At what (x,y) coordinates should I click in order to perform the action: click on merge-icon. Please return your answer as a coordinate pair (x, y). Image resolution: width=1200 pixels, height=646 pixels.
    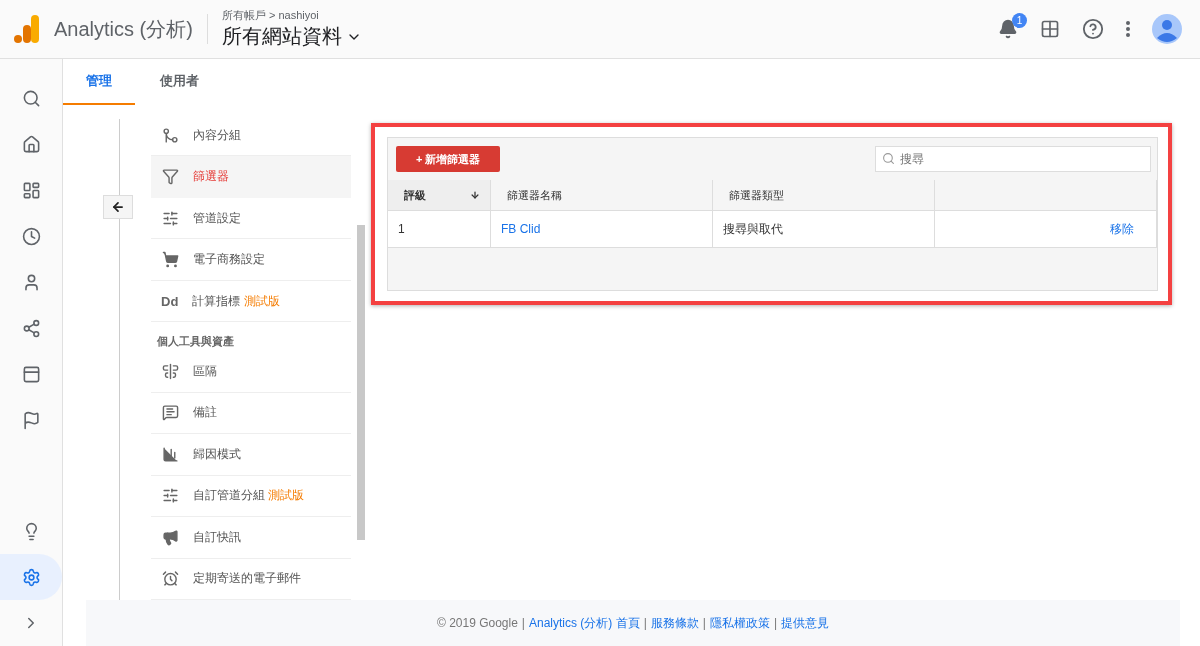
    Looking at the image, I should click on (170, 135).